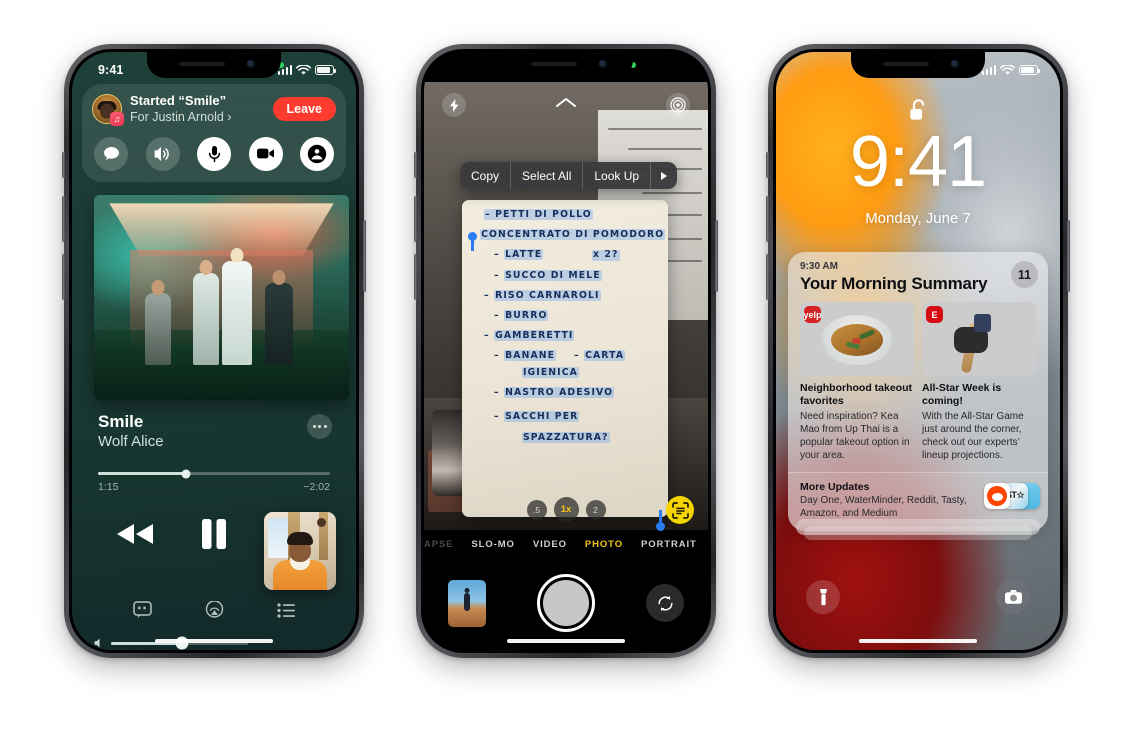  What do you see at coordinates (202, 64) in the screenshot?
I see `earpiece-speaker` at bounding box center [202, 64].